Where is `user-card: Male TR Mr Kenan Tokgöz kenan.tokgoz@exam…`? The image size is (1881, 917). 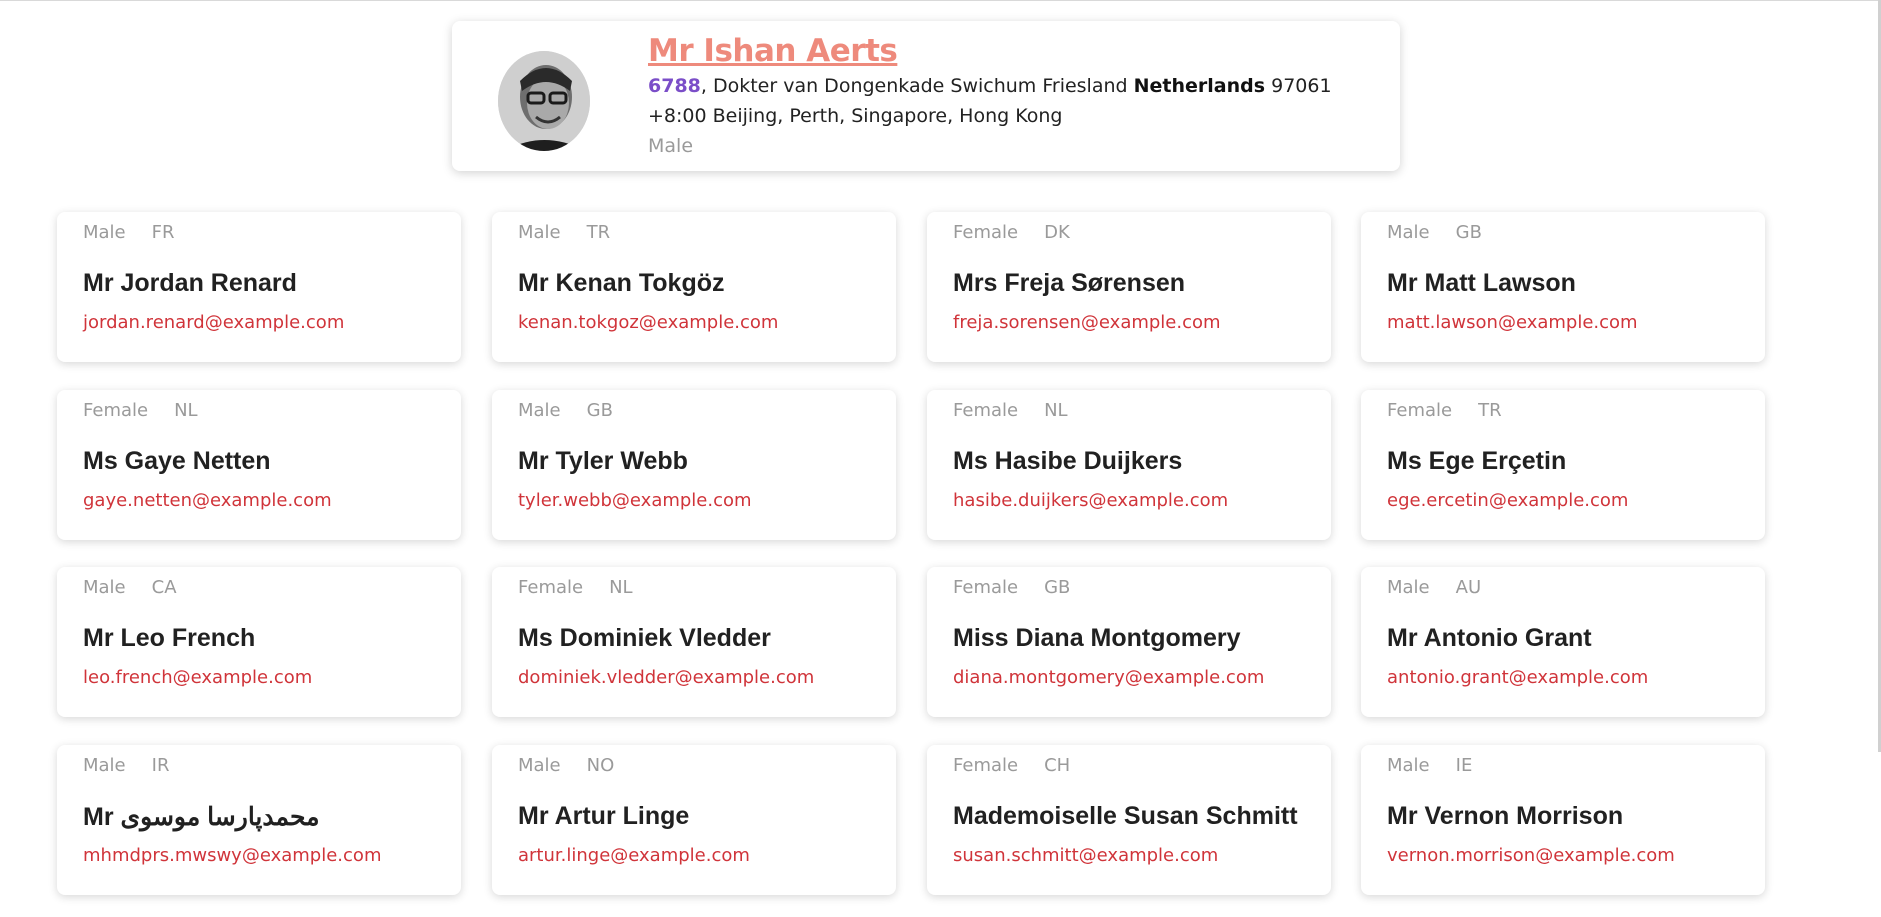
user-card: Male TR Mr Kenan Tokgöz kenan.tokgoz@exam… is located at coordinates (694, 287).